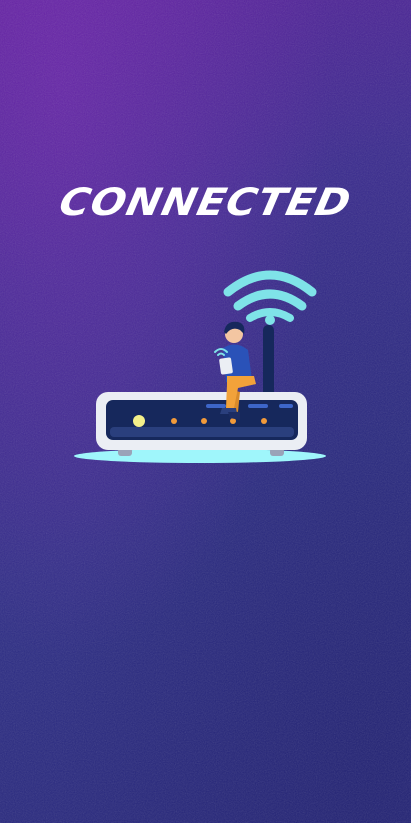 The image size is (411, 823). I want to click on router-antenna, so click(268, 363).